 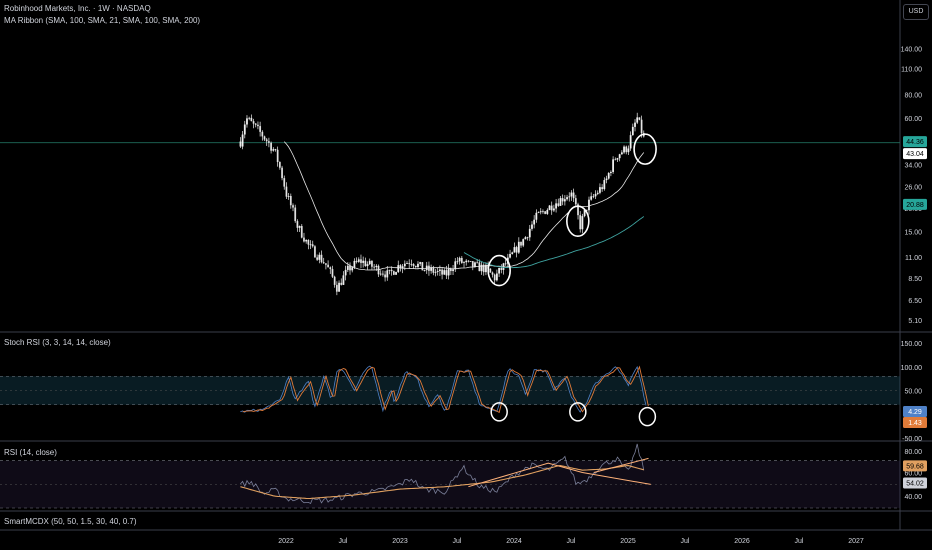 I want to click on smartmcdx-legend: SmartMCDX (50, 50, 1.5, 30, 40, 0.7), so click(x=70, y=521).